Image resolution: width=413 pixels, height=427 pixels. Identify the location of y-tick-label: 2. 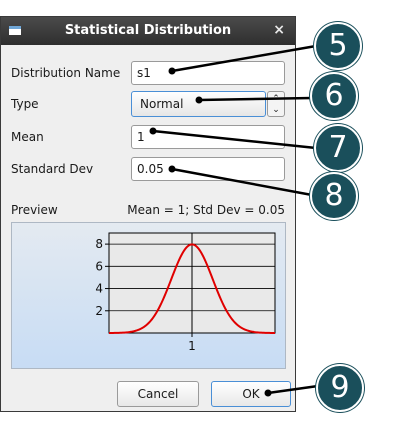
(99, 311).